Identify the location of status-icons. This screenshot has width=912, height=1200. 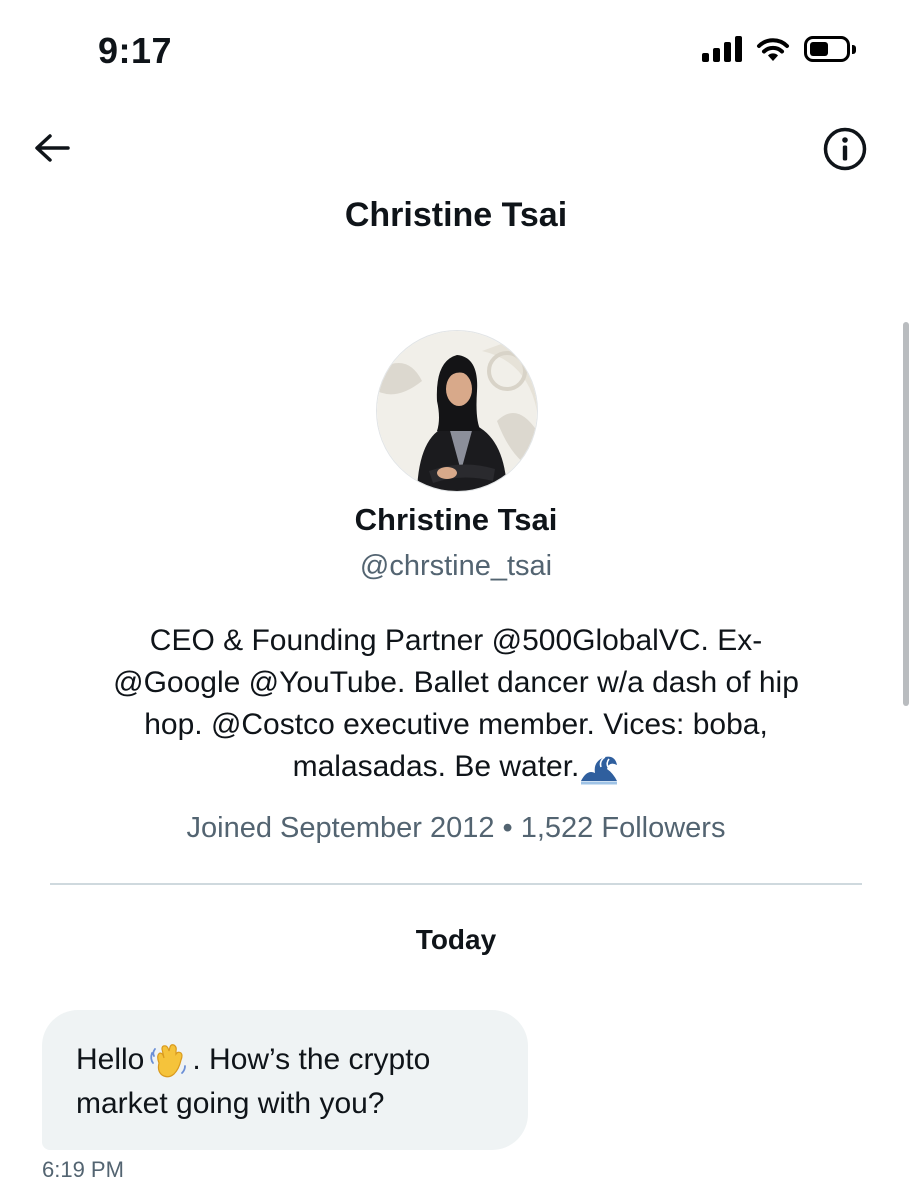
(779, 49).